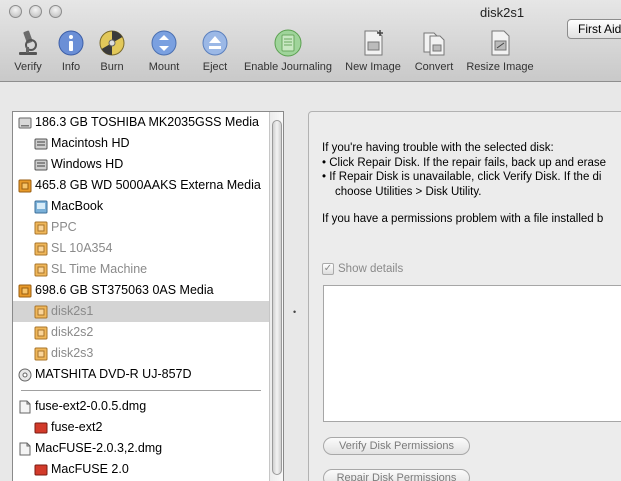 This screenshot has height=481, width=621. I want to click on sidebar-item-label: MacBook, so click(77, 206).